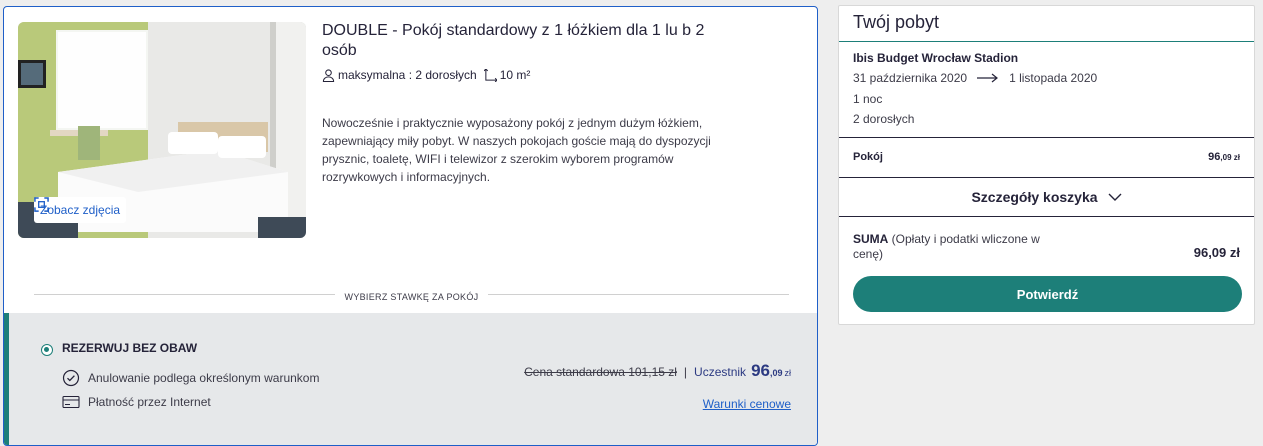 Image resolution: width=1263 pixels, height=446 pixels. What do you see at coordinates (1230, 157) in the screenshot?
I see `room-line-price-small: ,09 zł` at bounding box center [1230, 157].